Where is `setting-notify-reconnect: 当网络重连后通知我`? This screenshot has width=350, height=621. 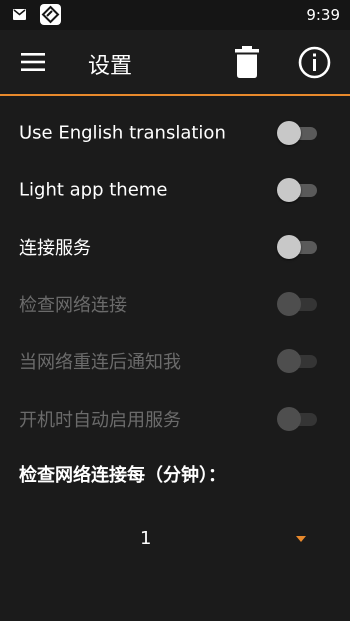 setting-notify-reconnect: 当网络重连后通知我 is located at coordinates (175, 361).